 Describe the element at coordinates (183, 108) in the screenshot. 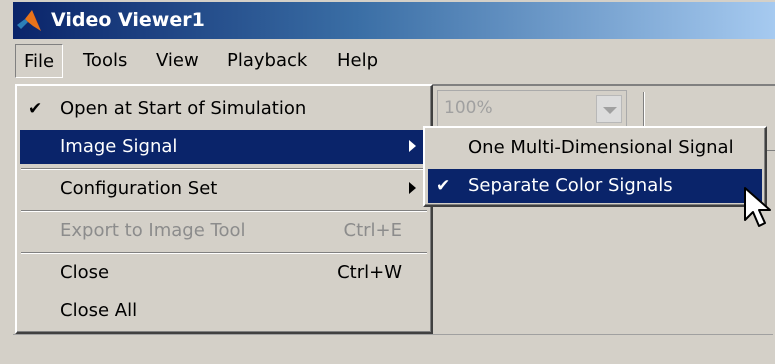

I see `menu-item-label: Open at Start of Simulation` at that location.